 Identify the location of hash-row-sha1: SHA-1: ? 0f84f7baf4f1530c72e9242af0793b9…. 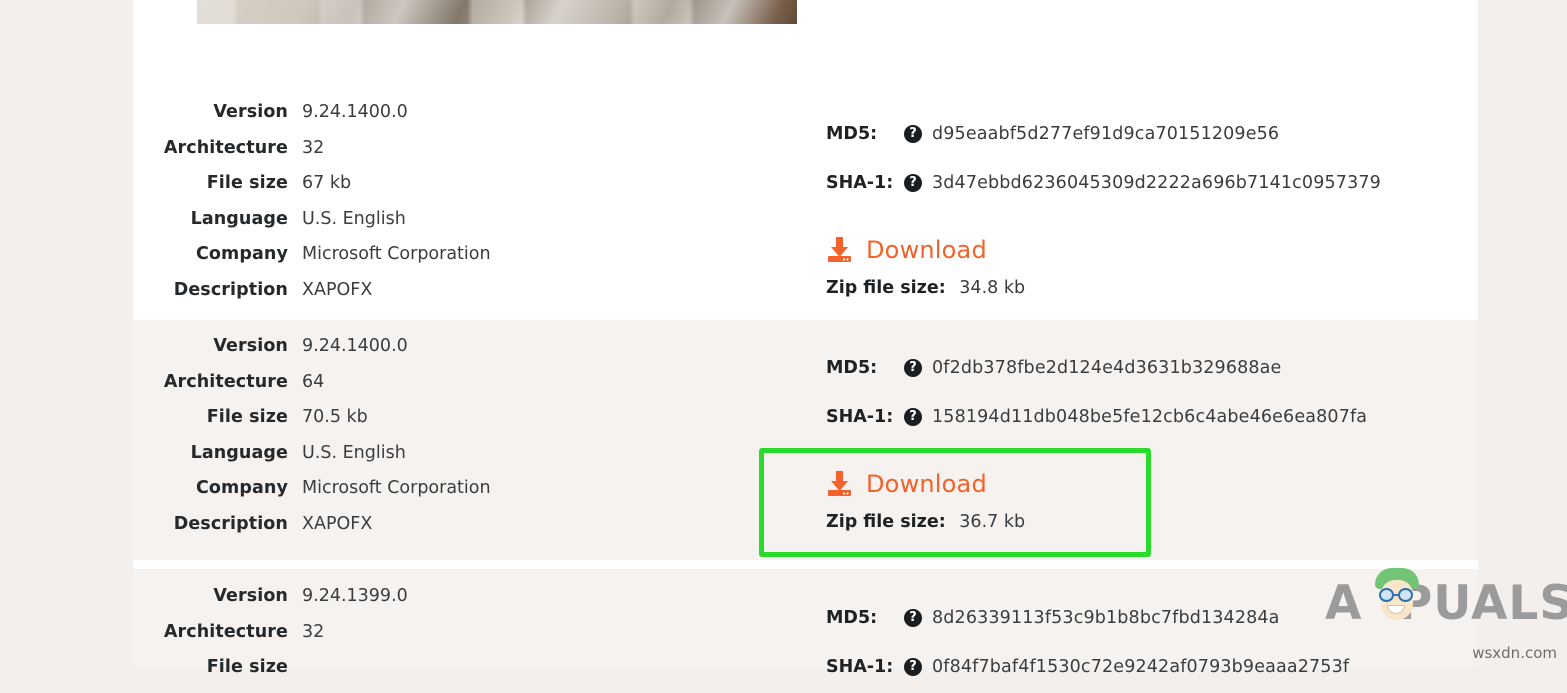
(1146, 666).